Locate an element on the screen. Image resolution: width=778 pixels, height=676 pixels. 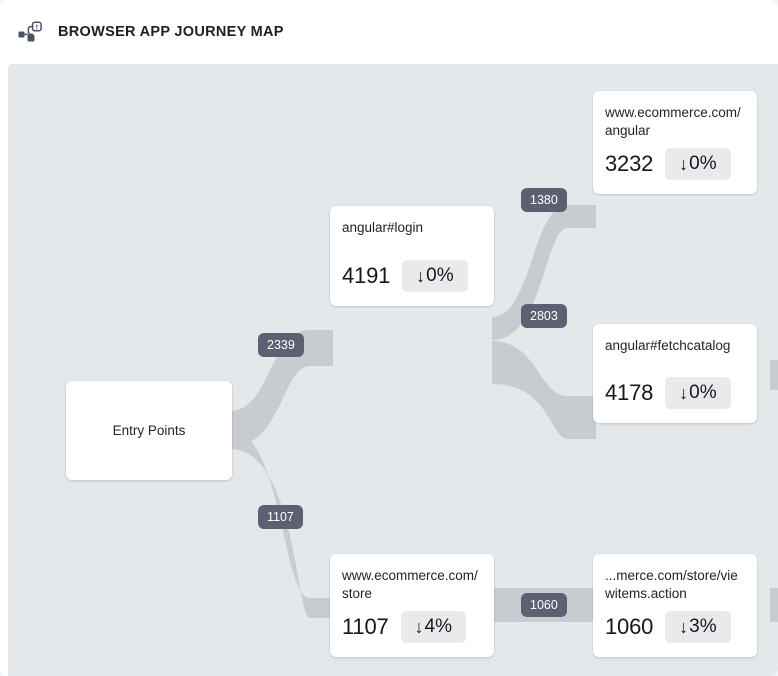
node-label: ...merce.com/store/viewitems.action is located at coordinates (671, 584).